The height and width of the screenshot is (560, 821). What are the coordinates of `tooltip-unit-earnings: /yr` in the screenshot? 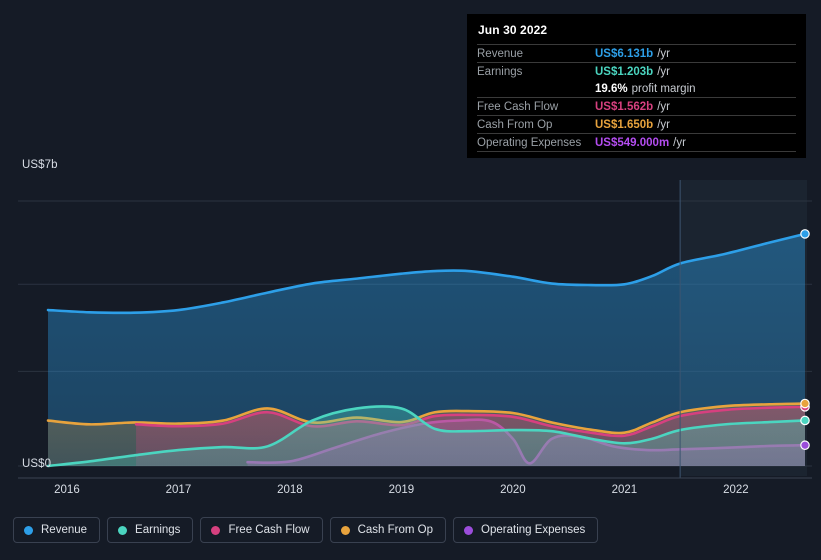 It's located at (663, 71).